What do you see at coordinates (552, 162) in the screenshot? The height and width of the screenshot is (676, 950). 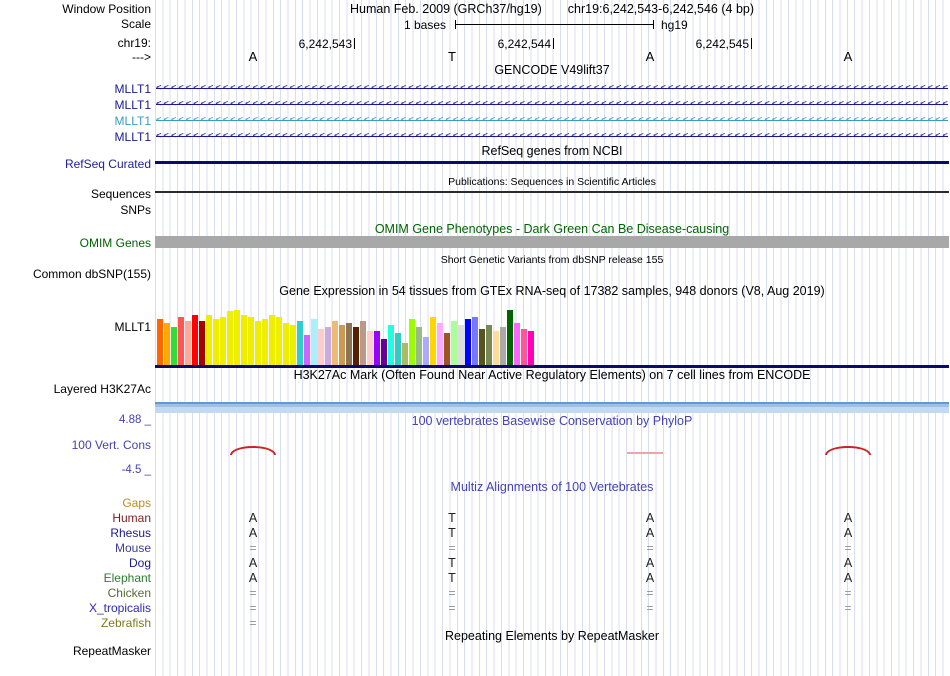 I see `refseq-dense-track` at bounding box center [552, 162].